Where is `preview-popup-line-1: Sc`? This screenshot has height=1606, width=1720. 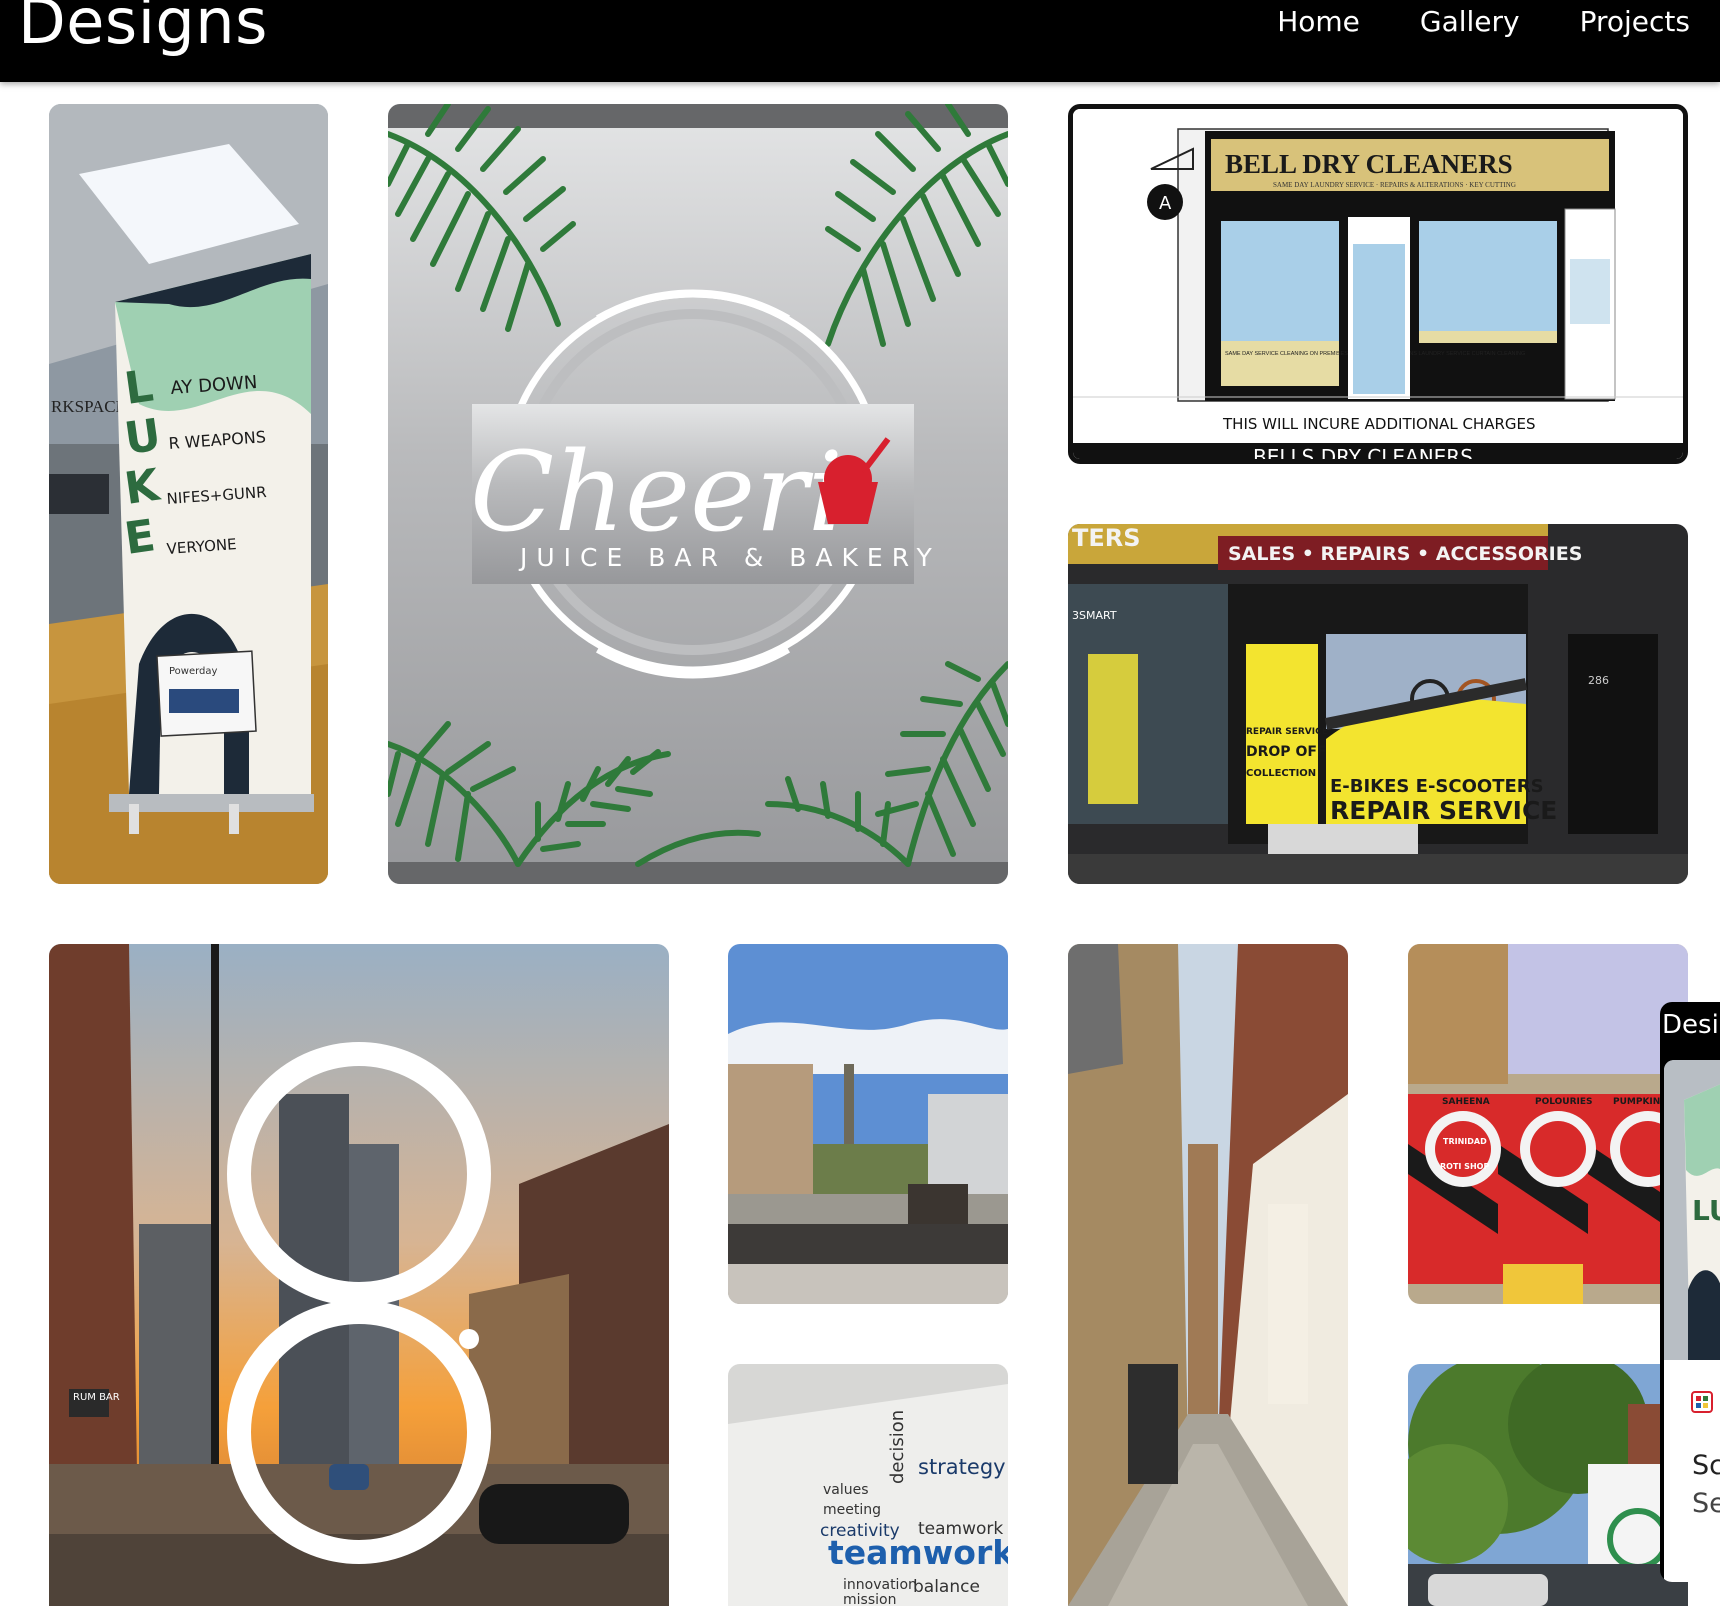 preview-popup-line-1: Sc is located at coordinates (1706, 1465).